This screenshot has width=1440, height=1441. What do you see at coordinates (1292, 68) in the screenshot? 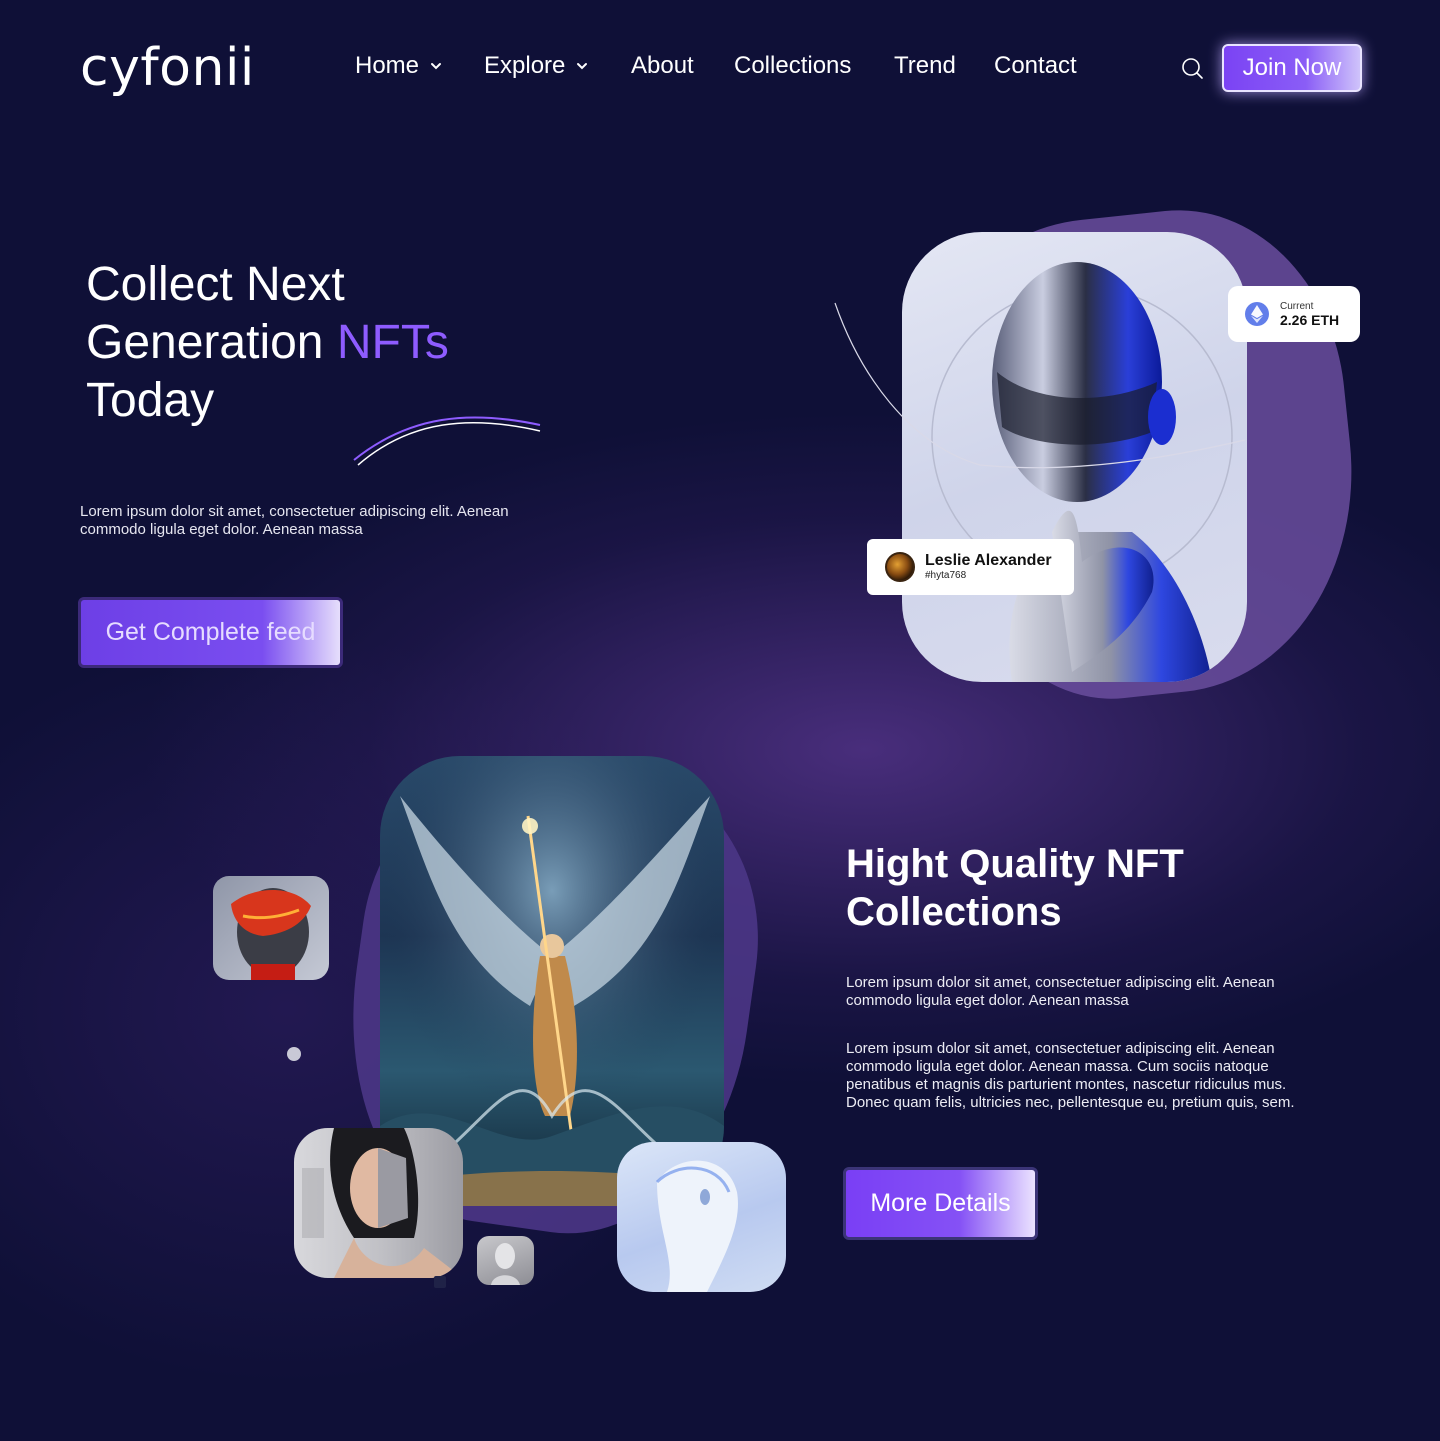
I see `join-now-button: Join Now` at bounding box center [1292, 68].